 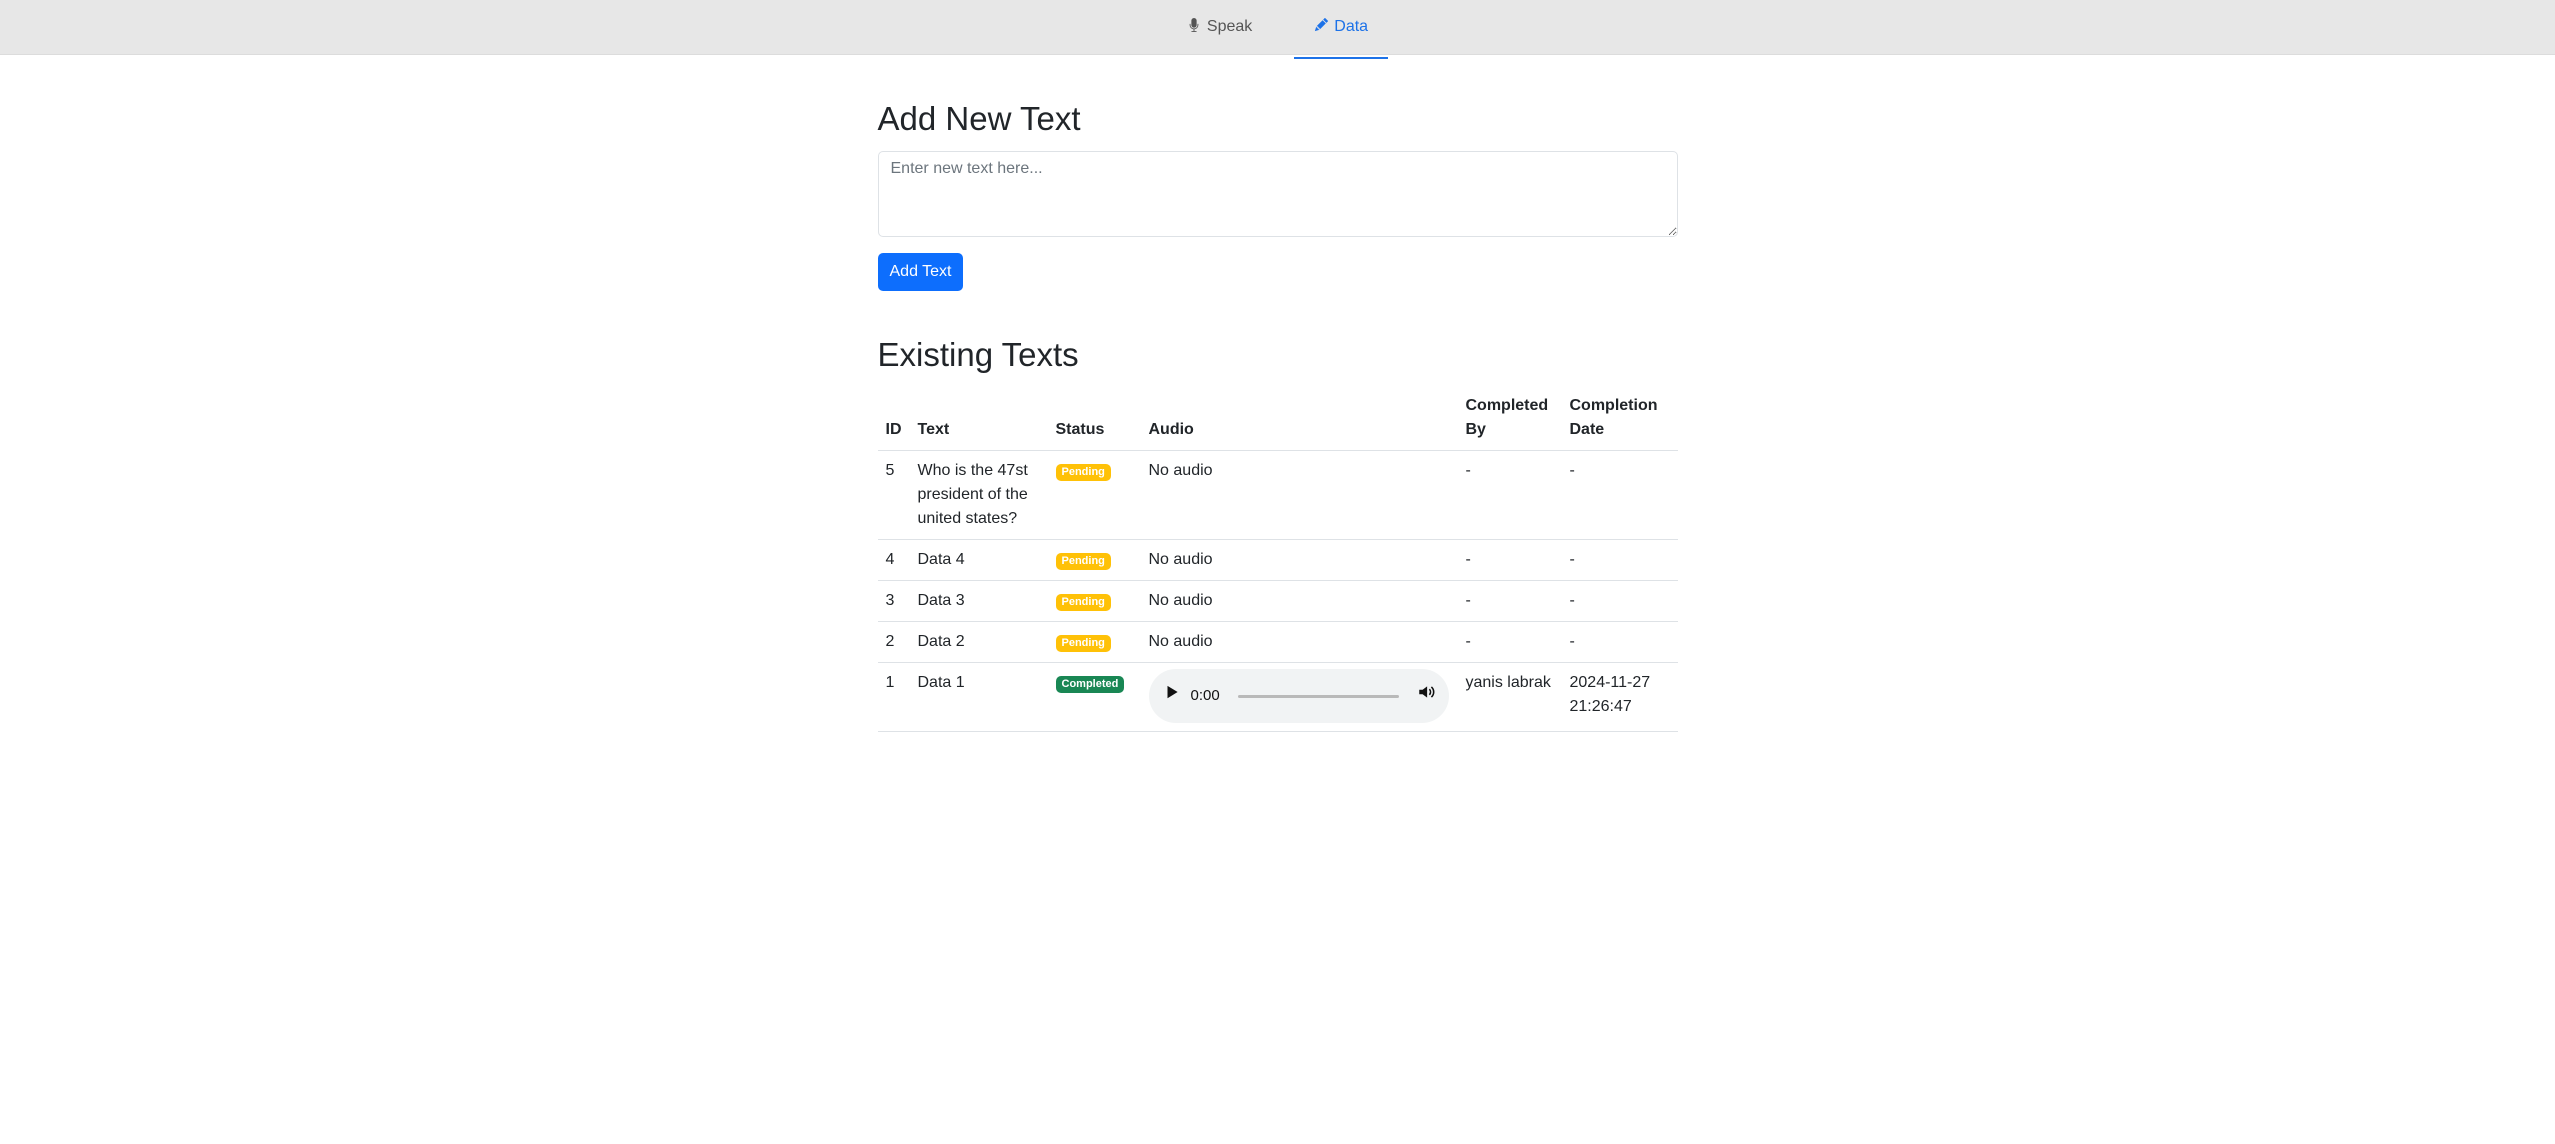 I want to click on new-text-input, so click(x=1277, y=193).